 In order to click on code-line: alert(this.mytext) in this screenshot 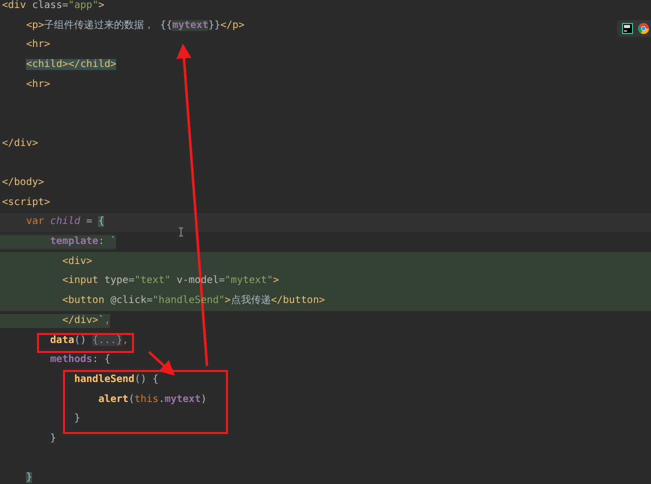, I will do `click(152, 399)`.